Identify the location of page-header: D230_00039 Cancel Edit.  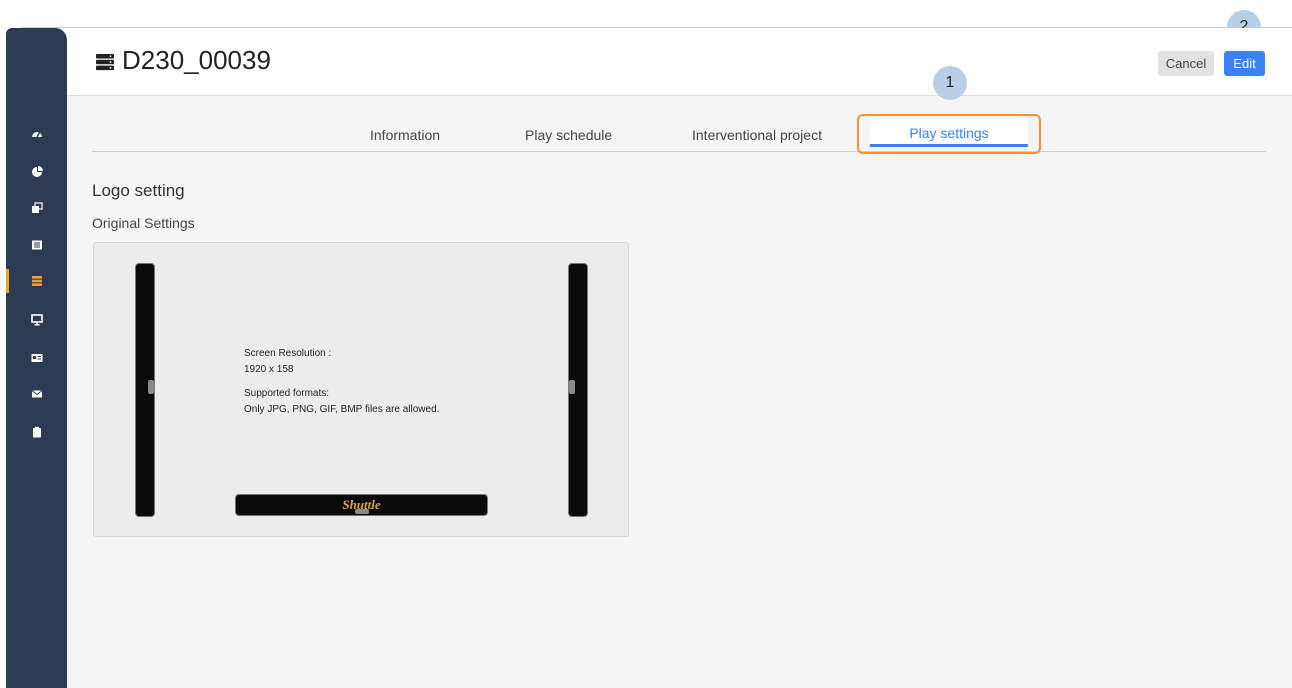
(679, 62).